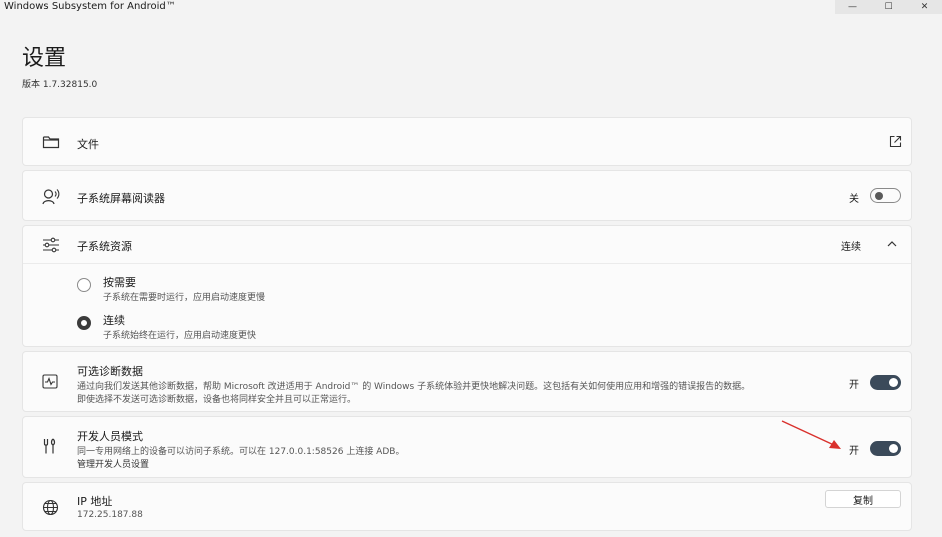 Image resolution: width=942 pixels, height=537 pixels. Describe the element at coordinates (885, 195) in the screenshot. I see `screen-reader-toggle` at that location.